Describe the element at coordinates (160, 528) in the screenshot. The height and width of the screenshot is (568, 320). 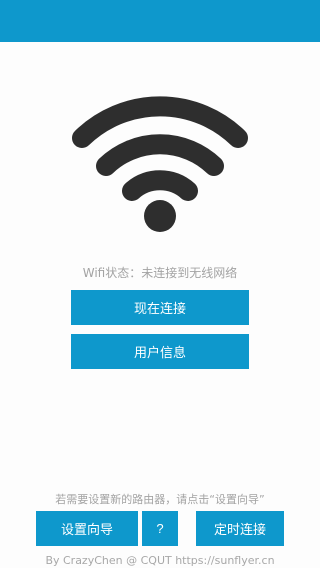
I see `help-button: ?` at that location.